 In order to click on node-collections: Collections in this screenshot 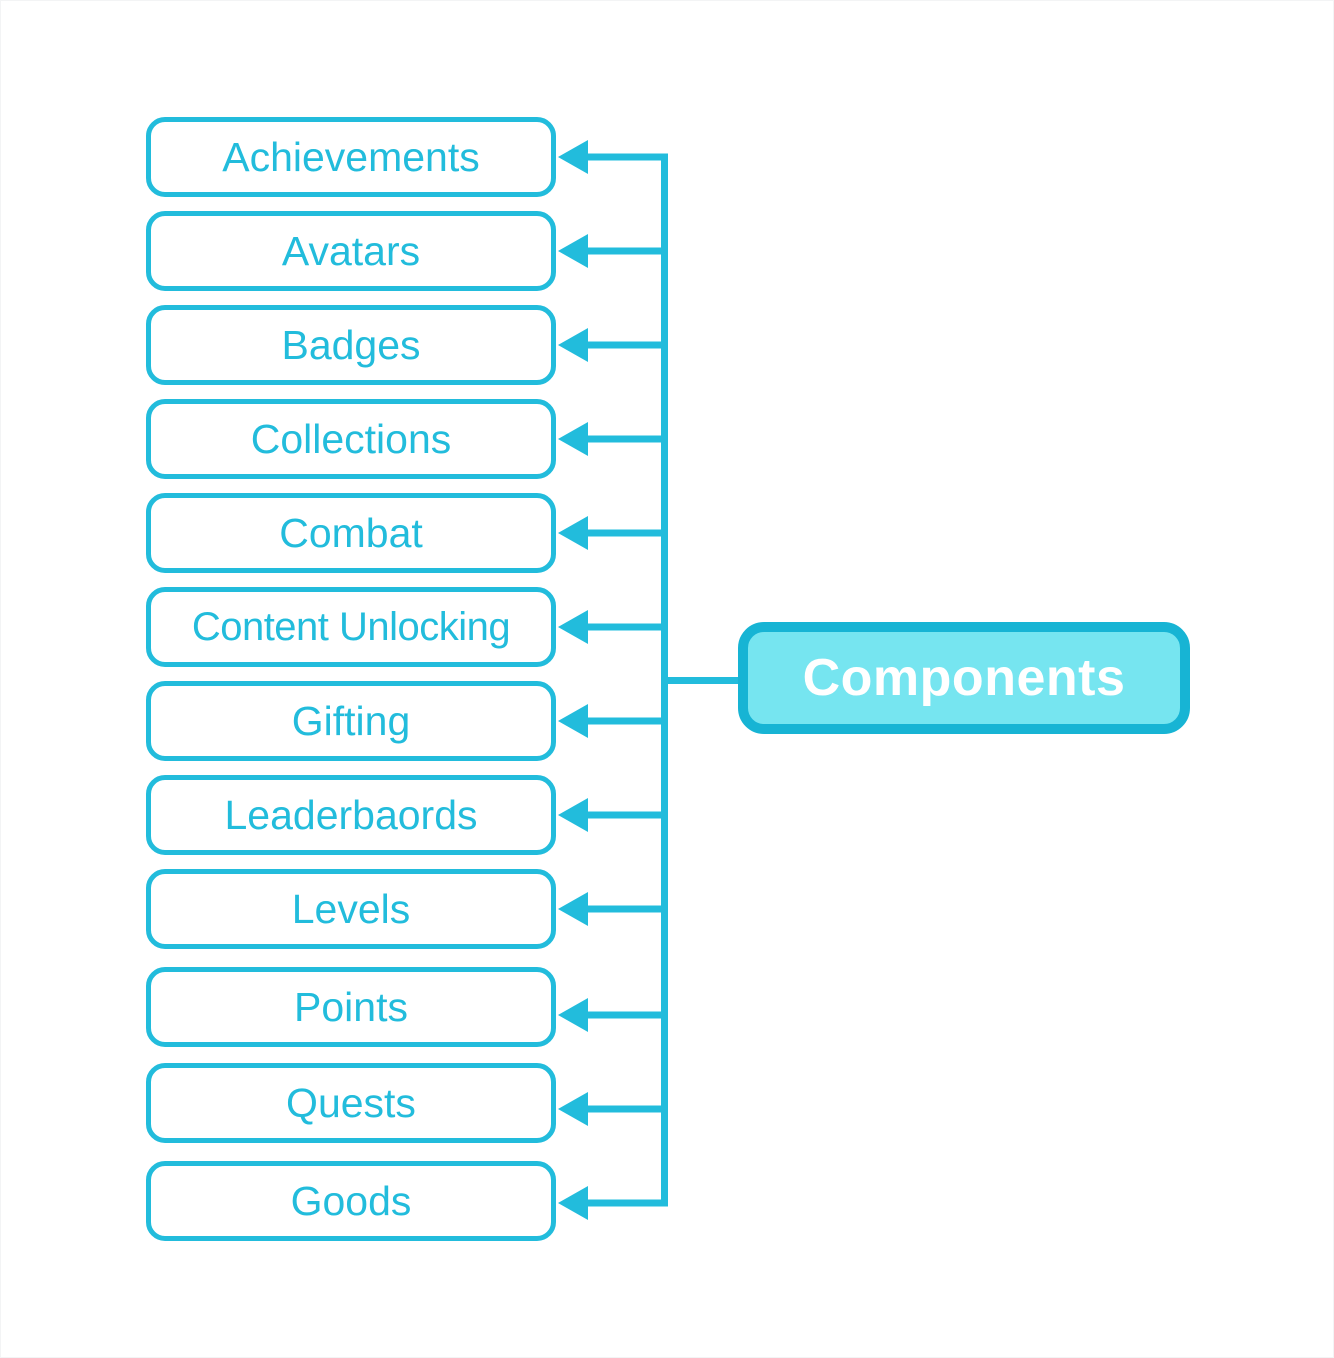, I will do `click(351, 439)`.